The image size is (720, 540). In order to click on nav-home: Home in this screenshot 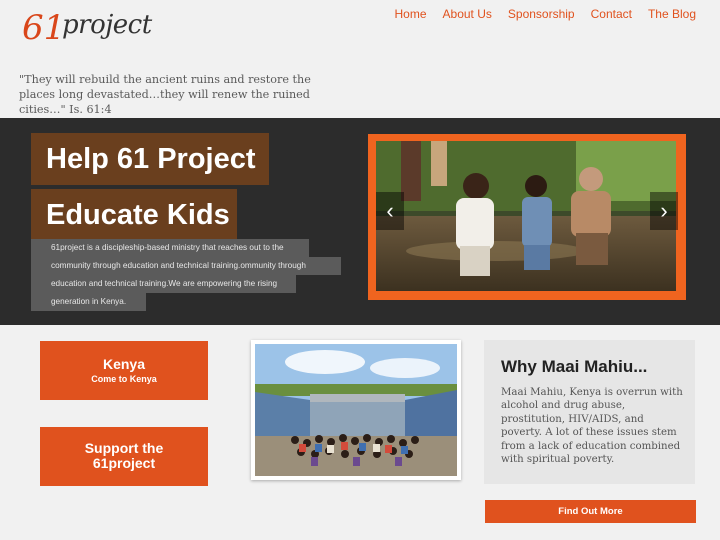, I will do `click(411, 14)`.